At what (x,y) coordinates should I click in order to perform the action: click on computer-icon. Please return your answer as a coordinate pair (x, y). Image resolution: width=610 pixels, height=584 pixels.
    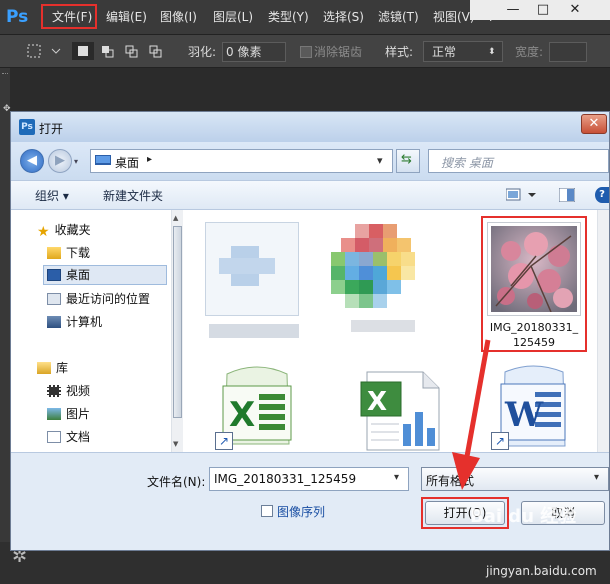
    Looking at the image, I should click on (54, 322).